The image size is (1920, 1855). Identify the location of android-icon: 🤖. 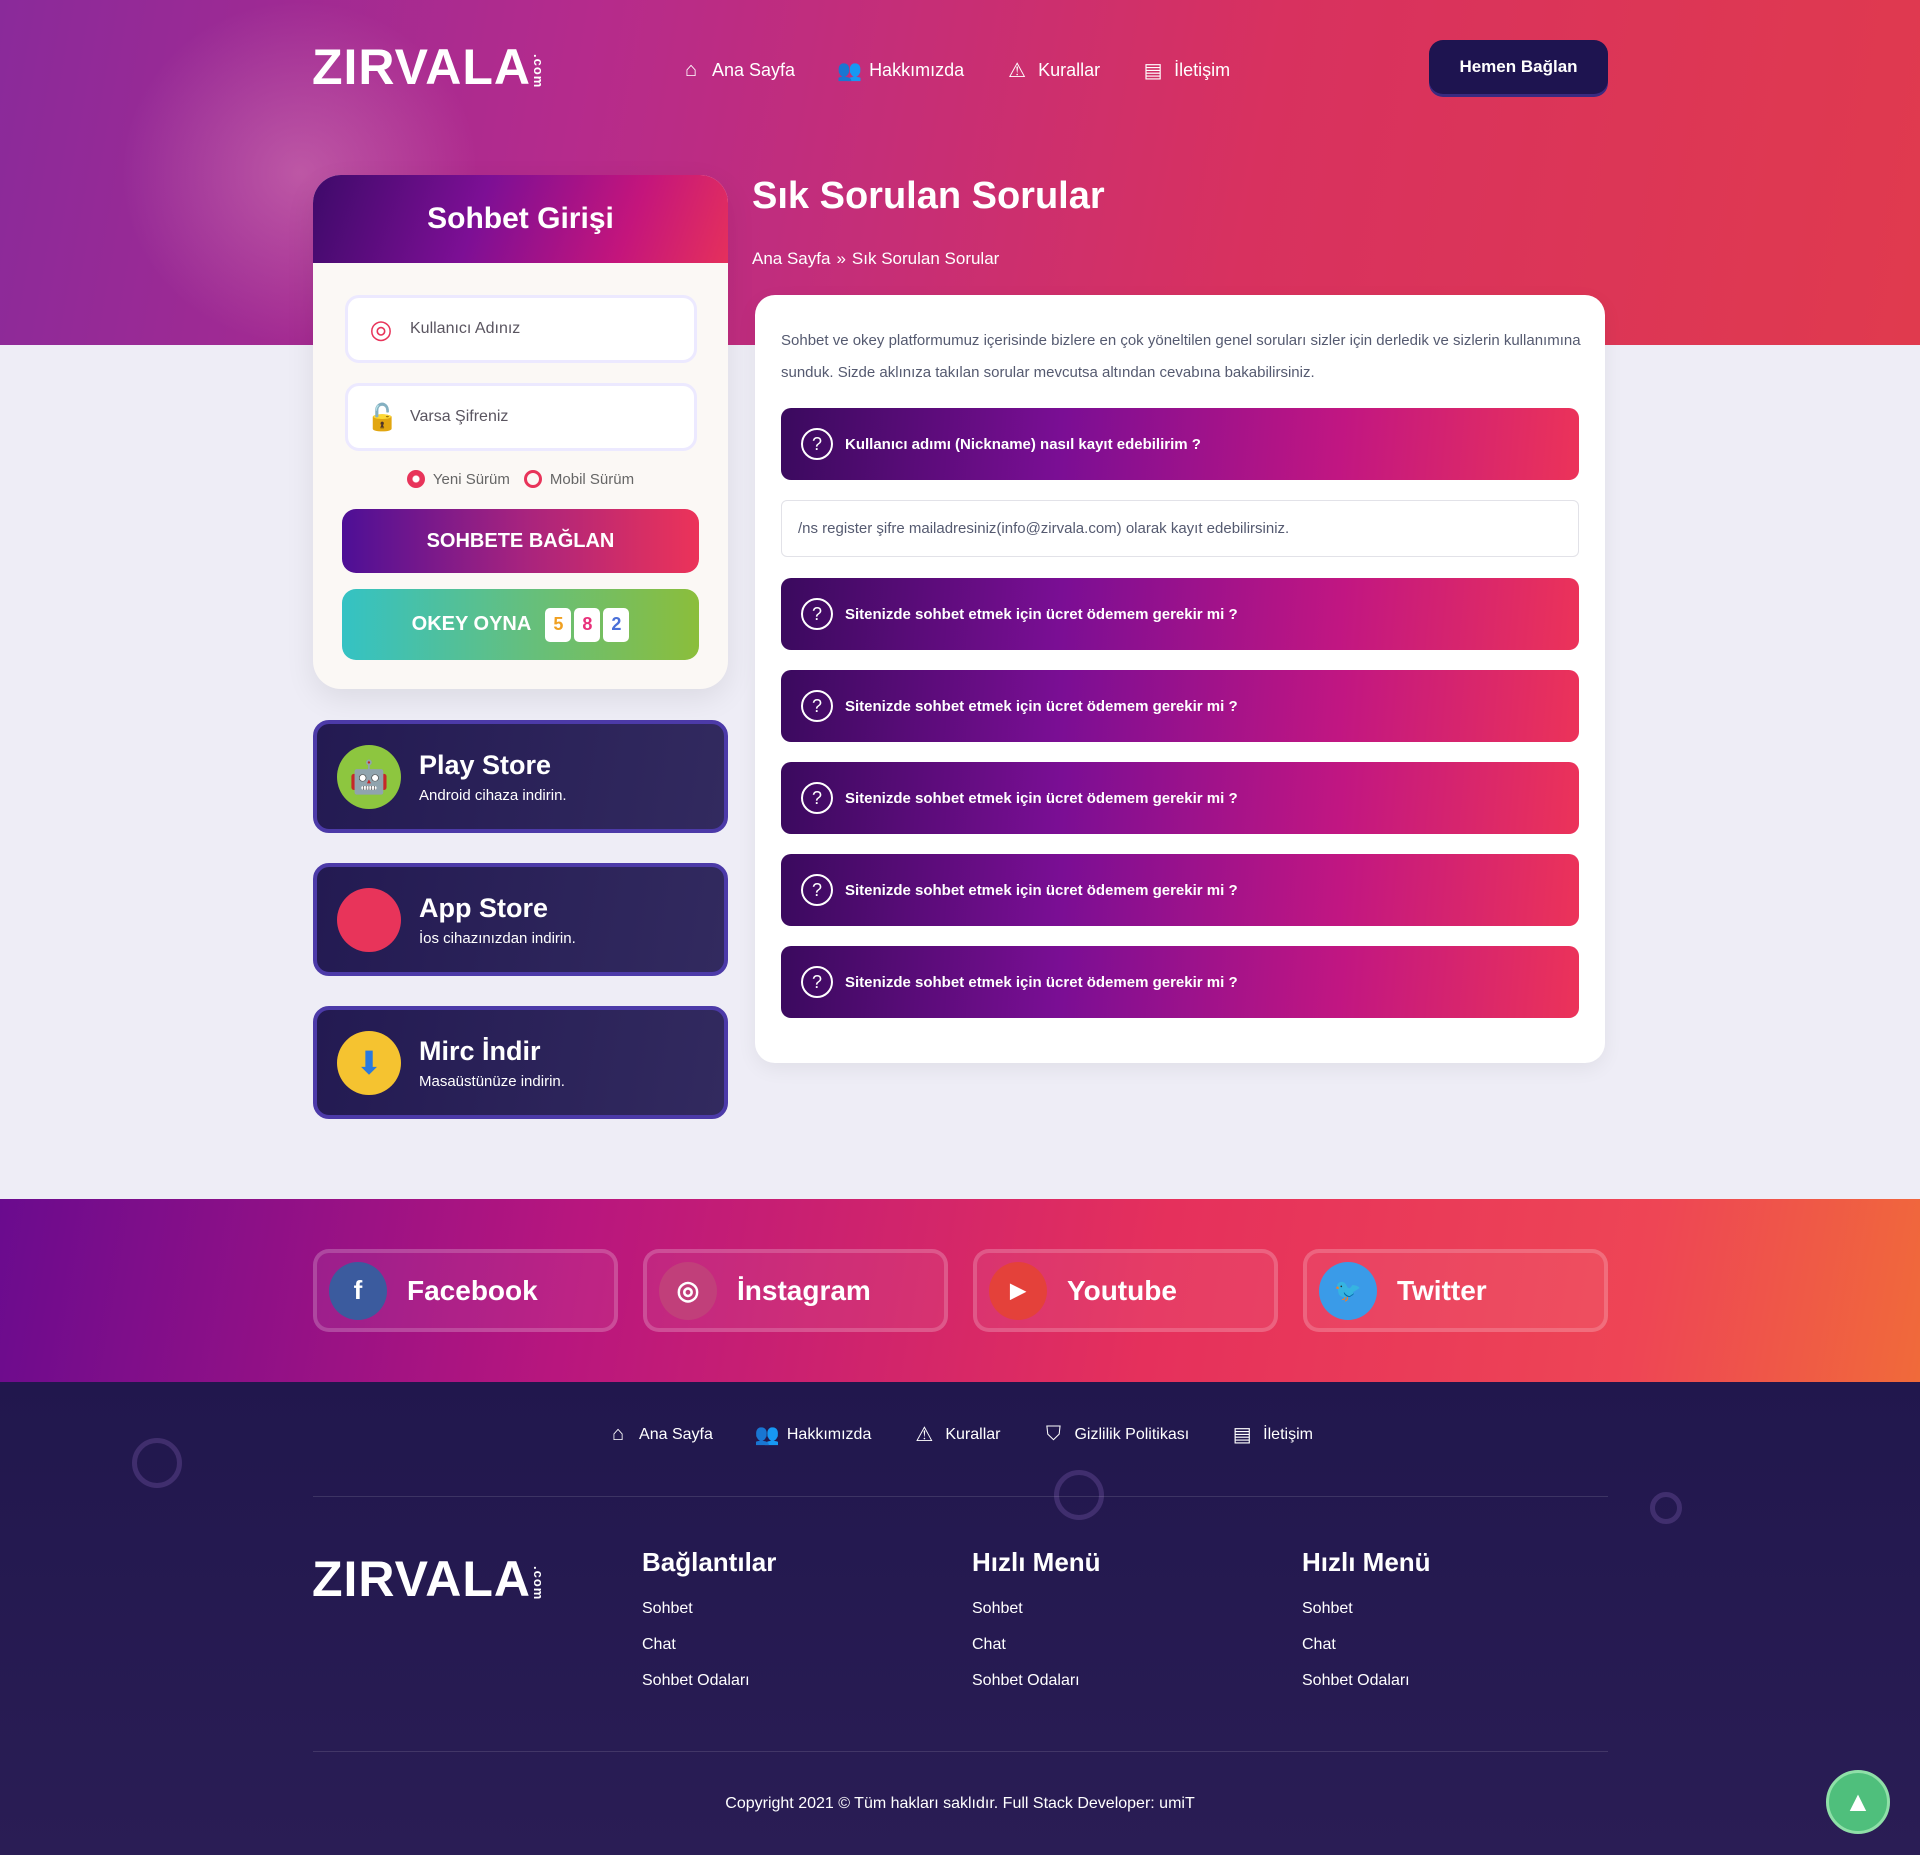
(369, 776).